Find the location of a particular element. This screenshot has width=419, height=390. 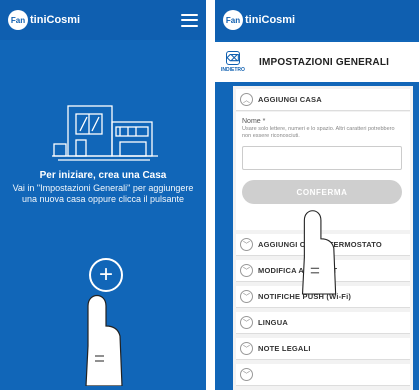

section-label: LINGUA is located at coordinates (273, 322).